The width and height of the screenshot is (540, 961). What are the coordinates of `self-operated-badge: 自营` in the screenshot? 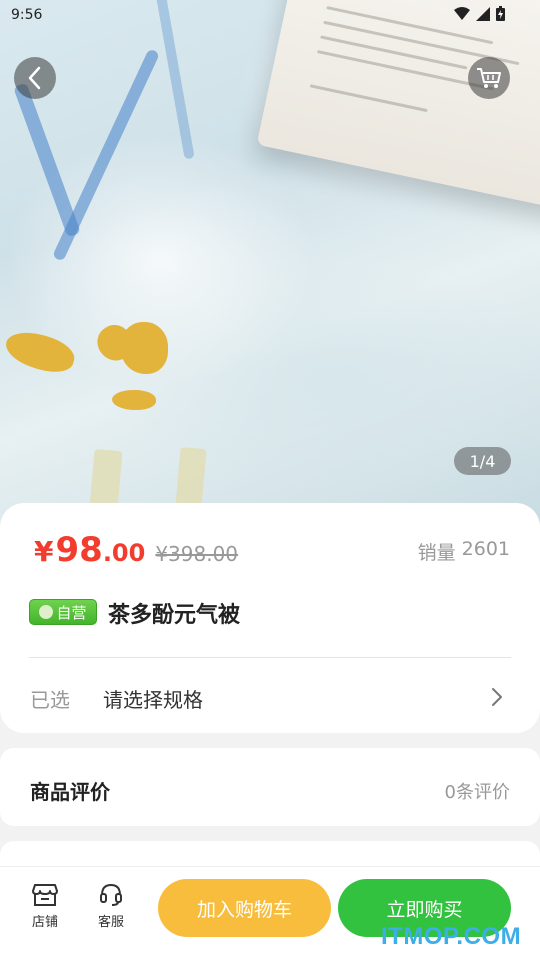 It's located at (63, 612).